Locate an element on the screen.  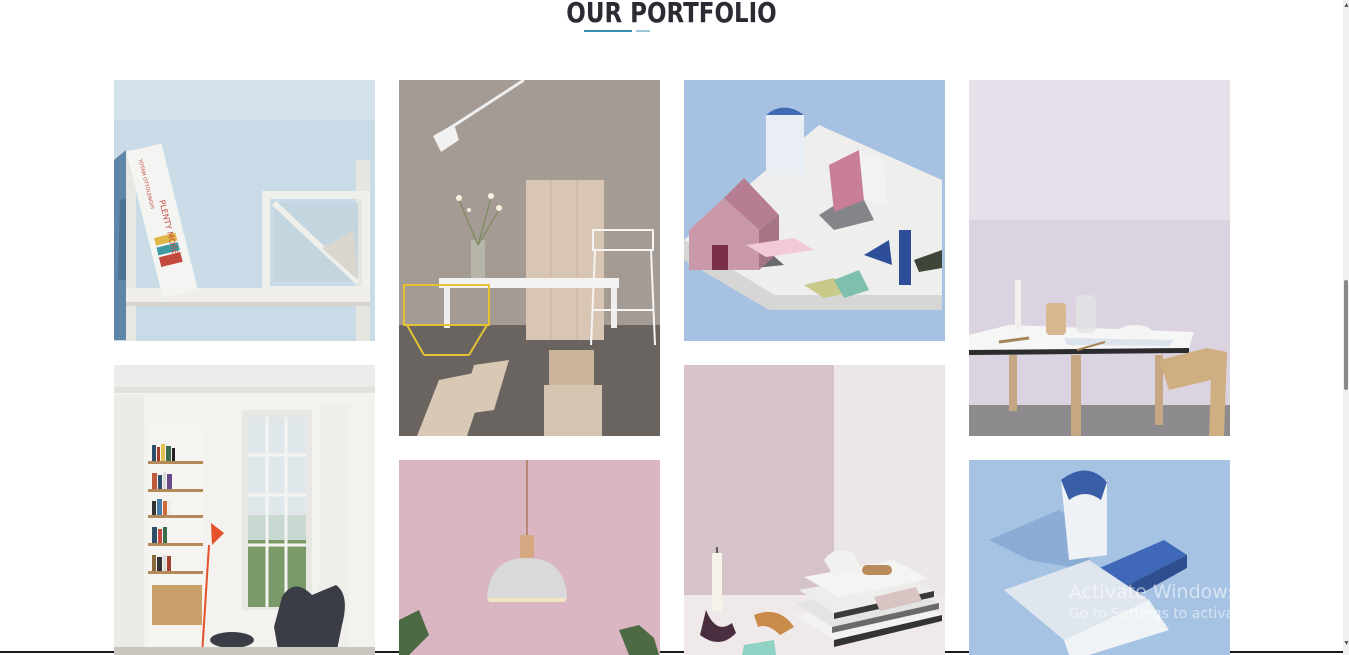
scrollbar-thumb is located at coordinates (1346, 335).